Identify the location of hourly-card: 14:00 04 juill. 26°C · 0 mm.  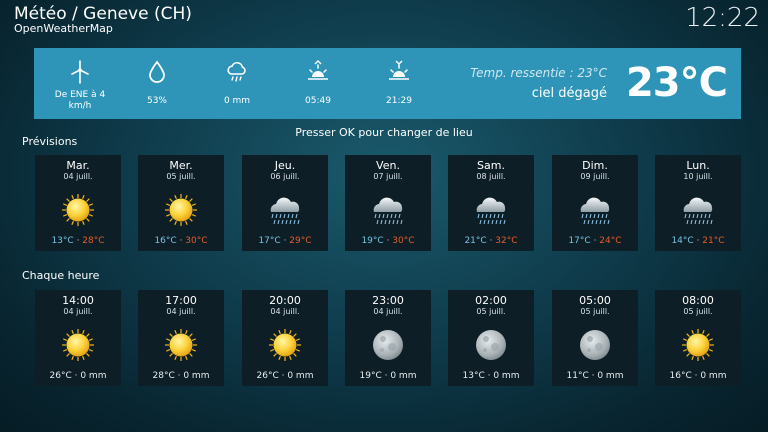
(78, 338).